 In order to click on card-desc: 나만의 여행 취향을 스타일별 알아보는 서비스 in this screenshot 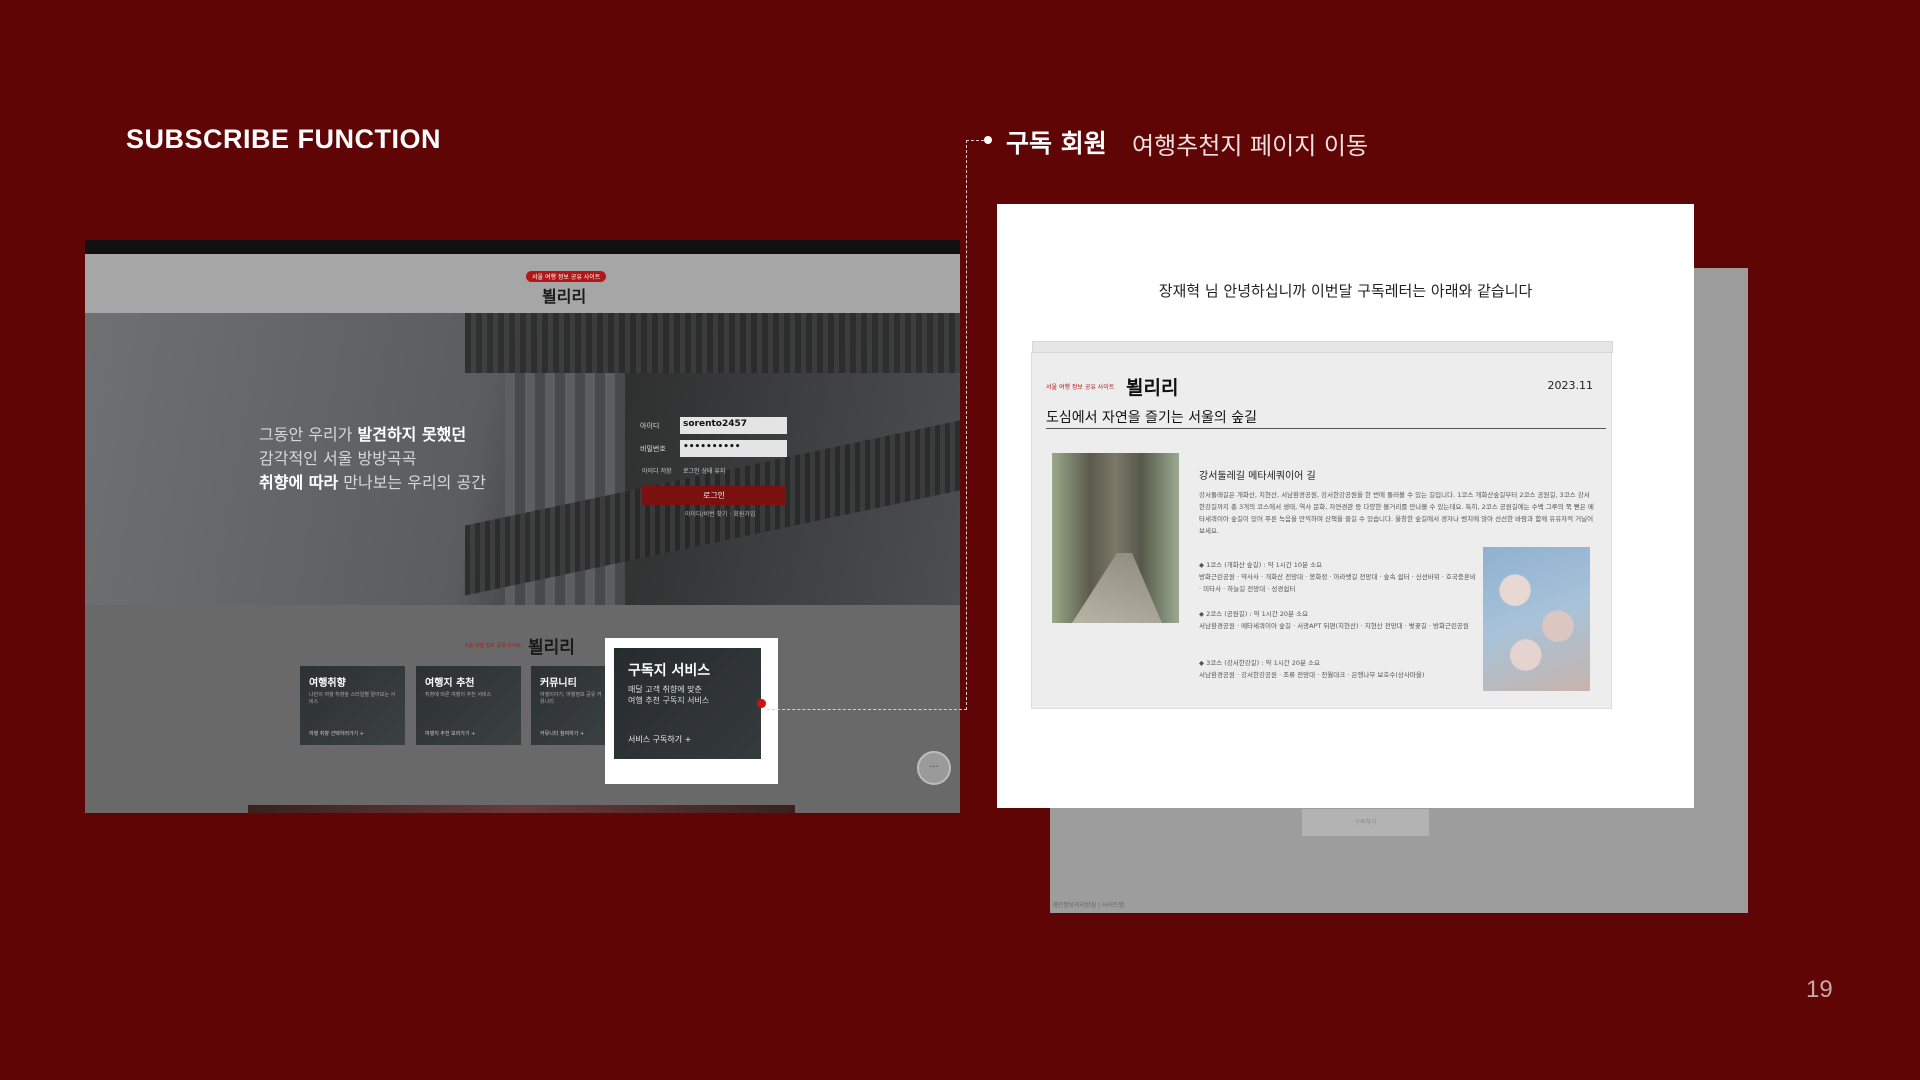, I will do `click(352, 698)`.